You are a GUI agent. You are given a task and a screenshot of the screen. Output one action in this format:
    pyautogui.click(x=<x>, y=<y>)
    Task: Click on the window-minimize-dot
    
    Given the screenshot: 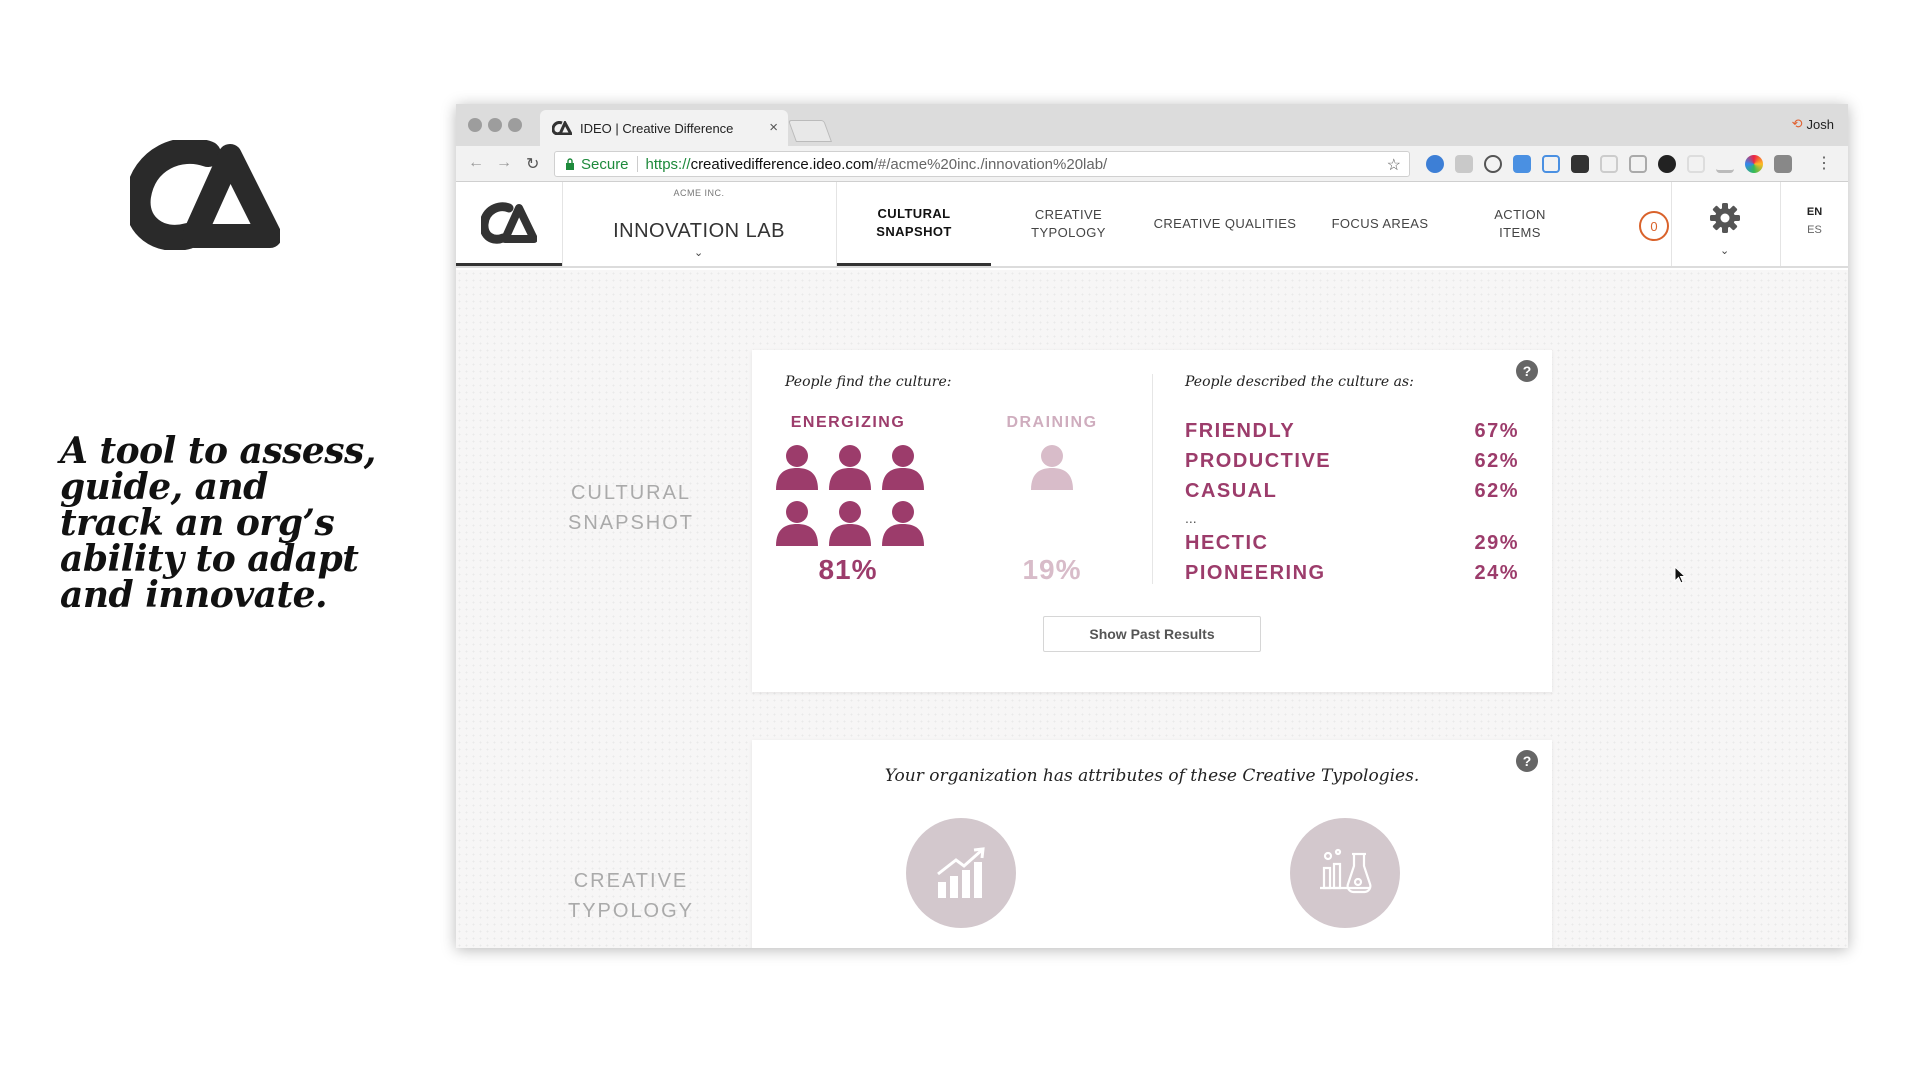 What is the action you would take?
    pyautogui.click(x=495, y=125)
    